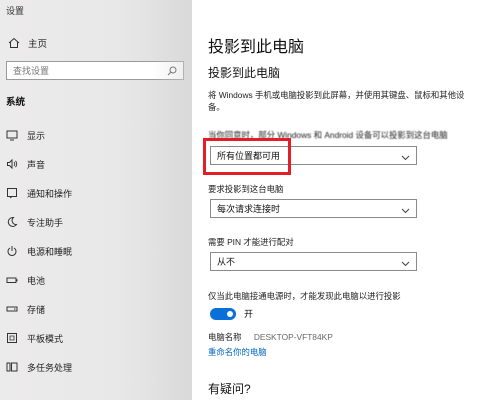 The height and width of the screenshot is (400, 486). Describe the element at coordinates (246, 189) in the screenshot. I see `ask-label: 要求投影到这台电脑` at that location.